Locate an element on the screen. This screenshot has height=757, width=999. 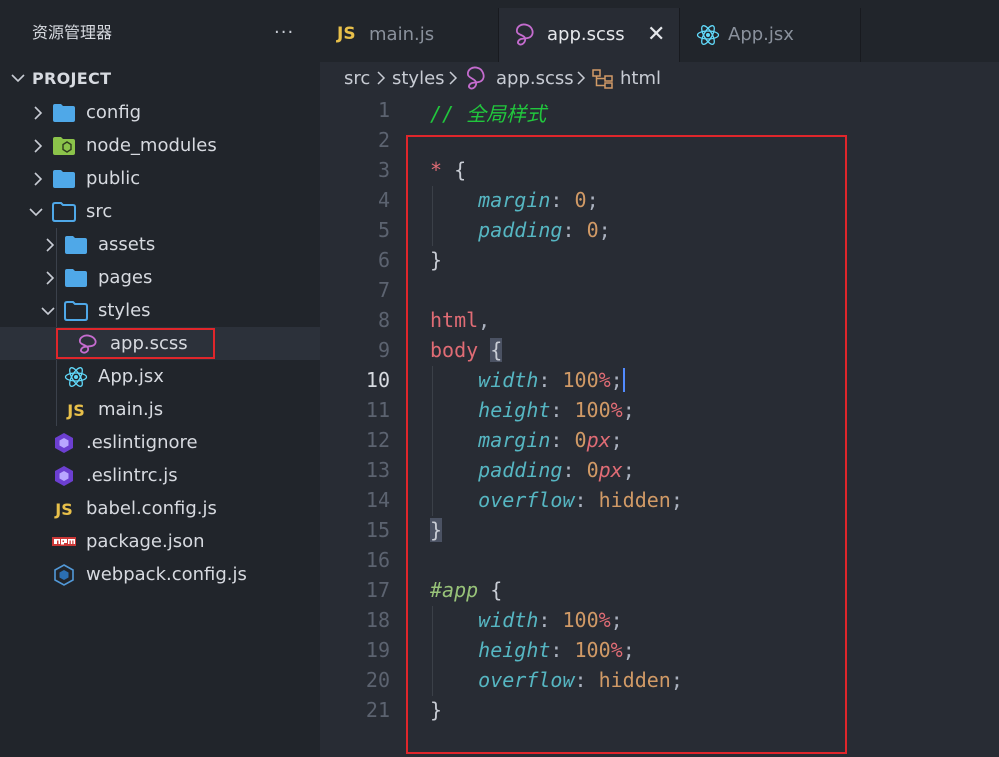
tree-item-main-js: JS main.js is located at coordinates (160, 409).